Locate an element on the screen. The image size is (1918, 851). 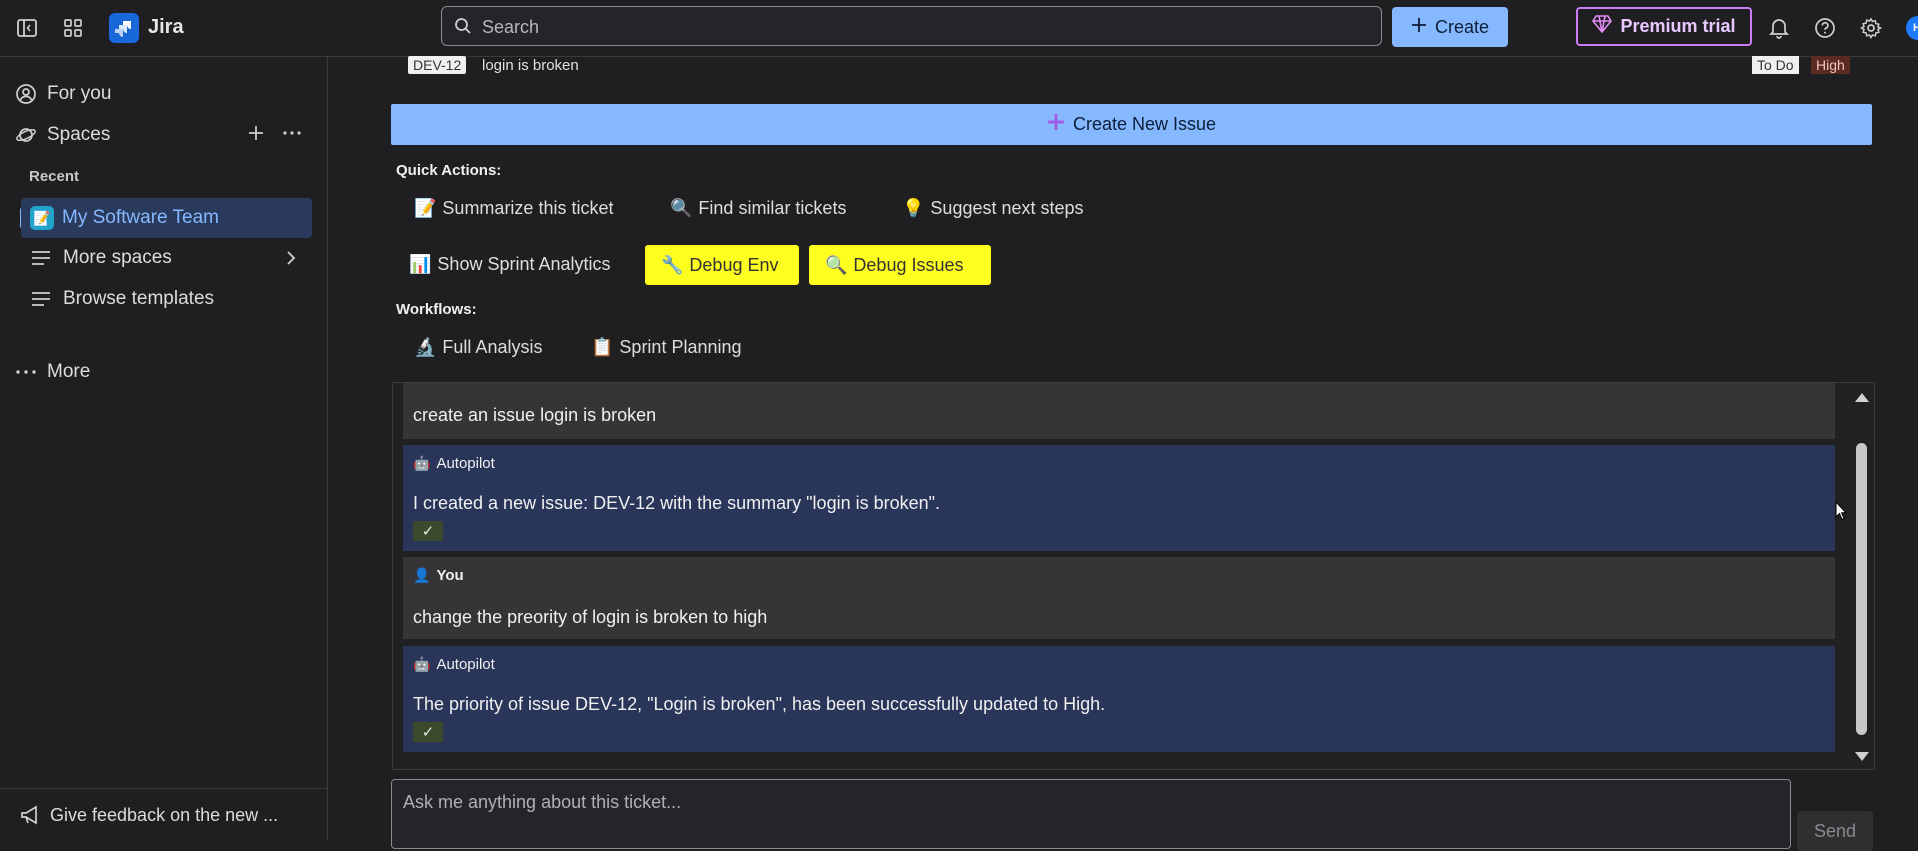
lightbulb-icon: 💡 is located at coordinates (913, 207).